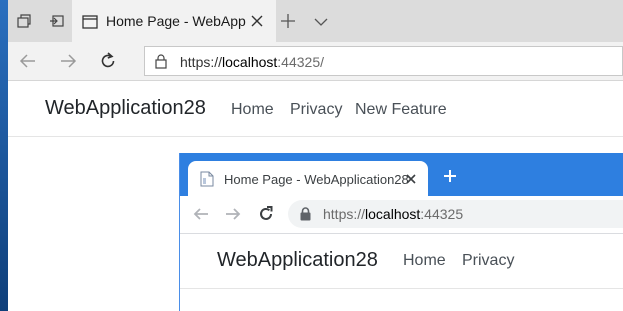 The width and height of the screenshot is (623, 311). What do you see at coordinates (401, 261) in the screenshot?
I see `site-navbar: WebApplication28 Home Privacy` at bounding box center [401, 261].